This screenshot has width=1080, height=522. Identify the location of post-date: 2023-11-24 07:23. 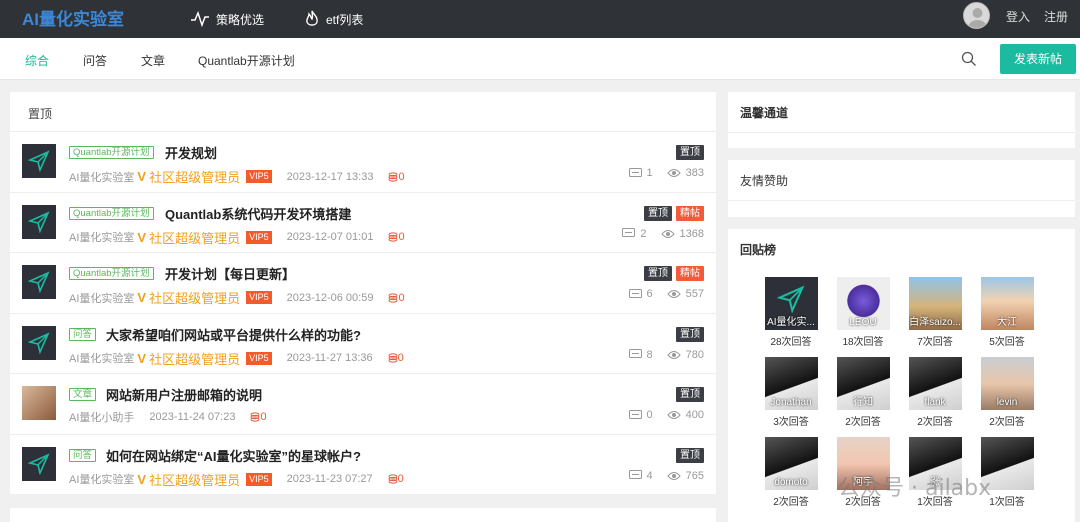
(192, 417).